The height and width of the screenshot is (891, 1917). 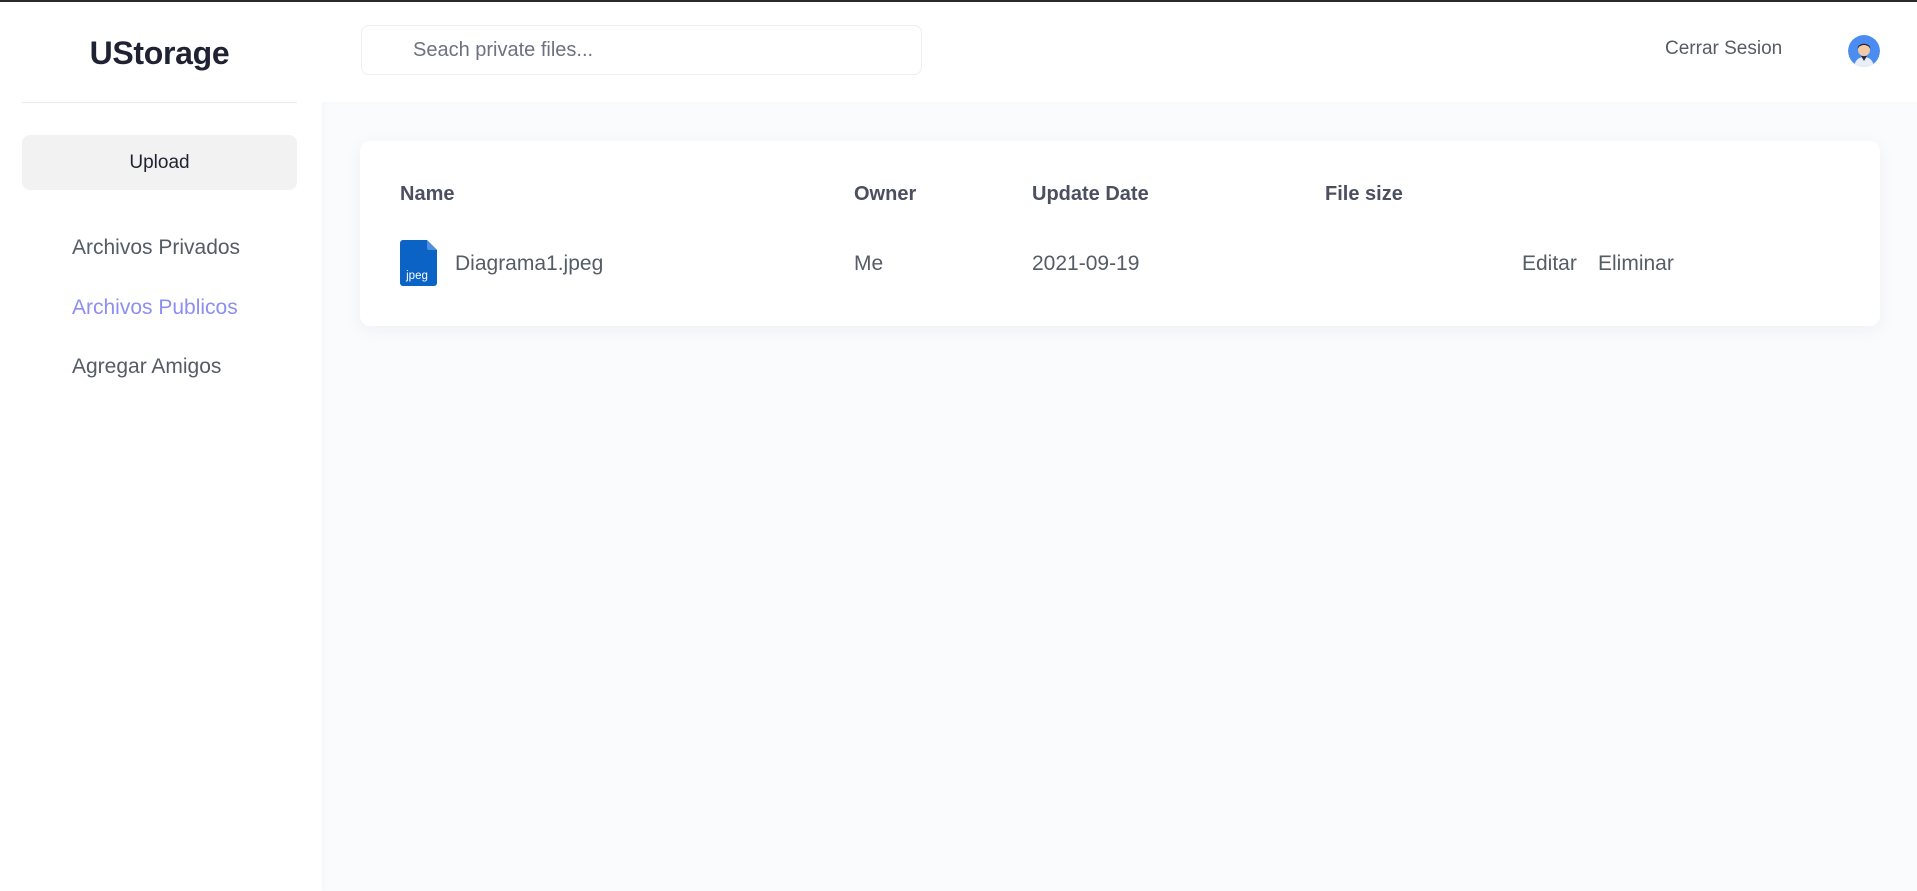 What do you see at coordinates (1723, 49) in the screenshot?
I see `logout-button: Cerrar Sesion` at bounding box center [1723, 49].